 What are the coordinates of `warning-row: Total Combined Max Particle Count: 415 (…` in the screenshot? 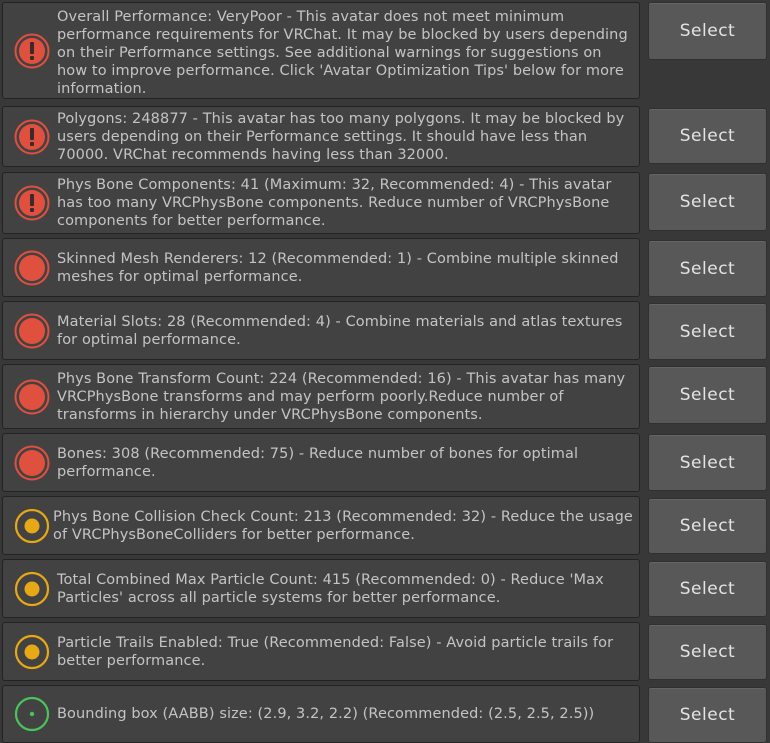 It's located at (385, 588).